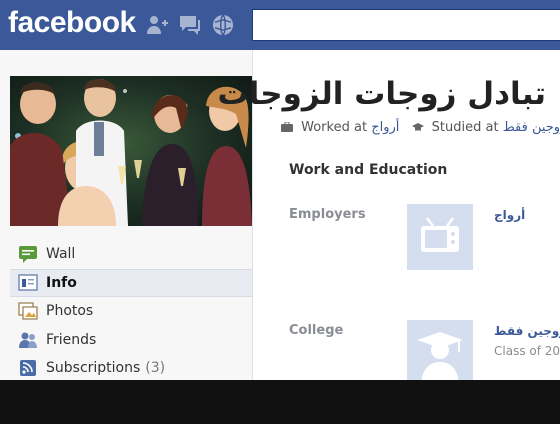 The image size is (560, 424). Describe the element at coordinates (131, 282) in the screenshot. I see `nav-item-info: Info` at that location.